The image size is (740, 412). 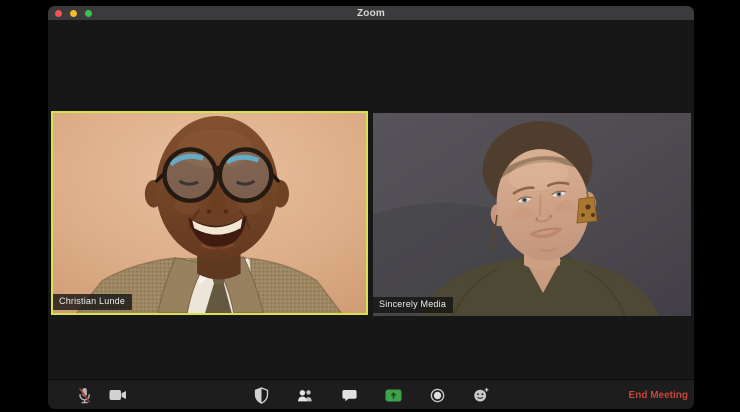 What do you see at coordinates (658, 394) in the screenshot?
I see `end-meeting-button: End Meeting` at bounding box center [658, 394].